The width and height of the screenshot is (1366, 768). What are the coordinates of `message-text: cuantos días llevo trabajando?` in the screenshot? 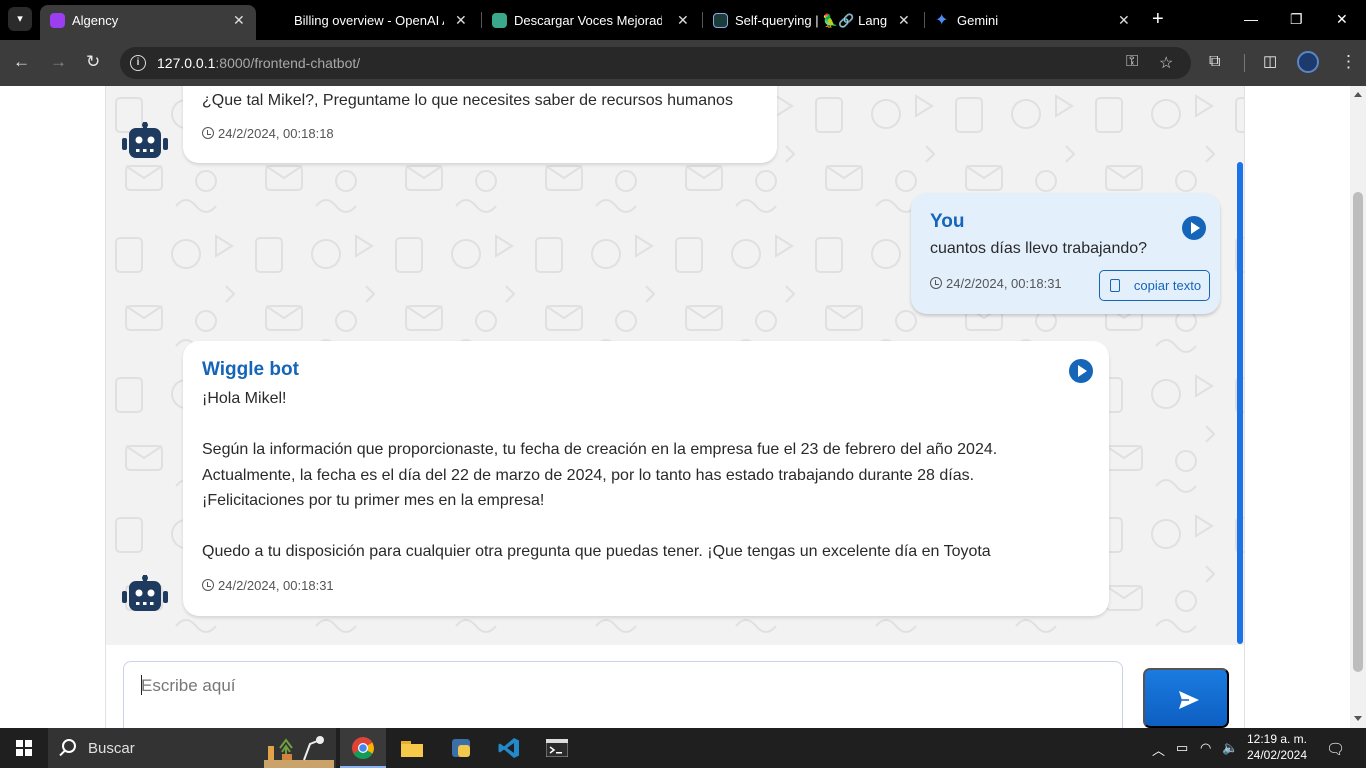 It's located at (1039, 248).